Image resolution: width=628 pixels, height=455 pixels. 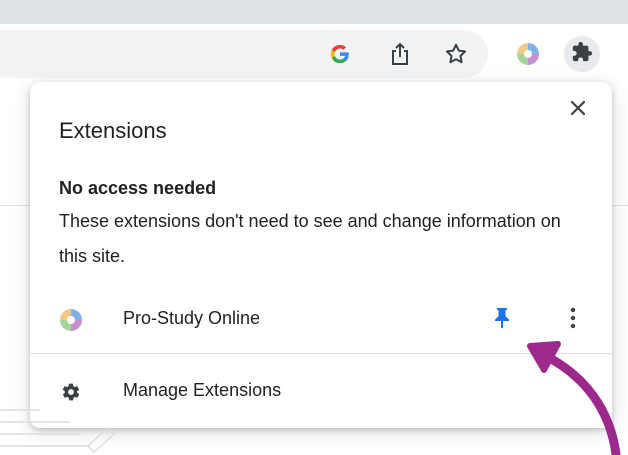 I want to click on extensions-button, so click(x=582, y=54).